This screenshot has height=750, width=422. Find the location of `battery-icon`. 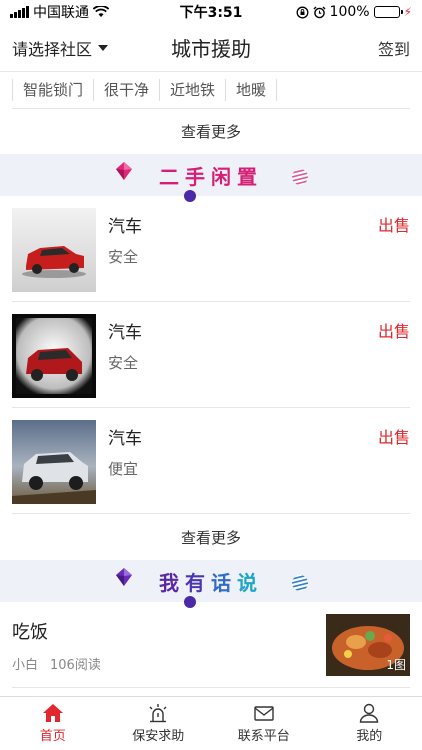

battery-icon is located at coordinates (388, 12).